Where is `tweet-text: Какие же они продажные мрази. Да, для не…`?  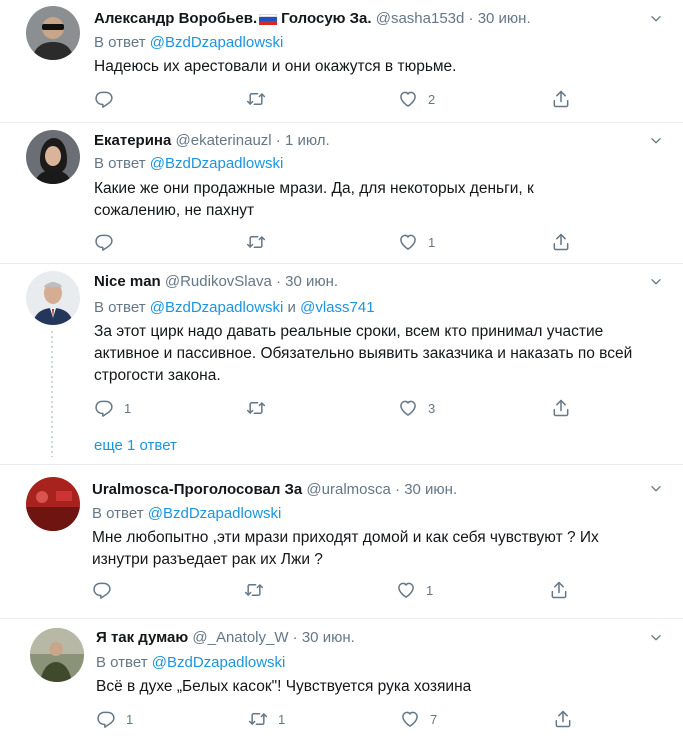 tweet-text: Какие же они продажные мрази. Да, для не… is located at coordinates (314, 199).